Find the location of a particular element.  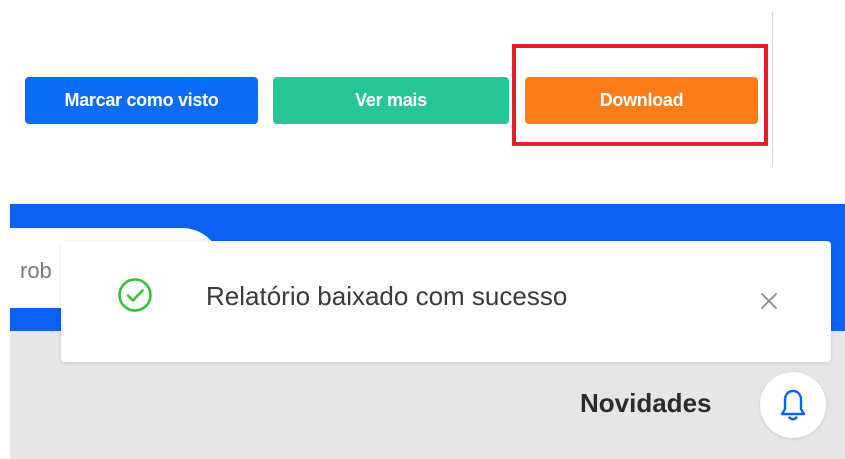

download-button-highlight is located at coordinates (640, 95).